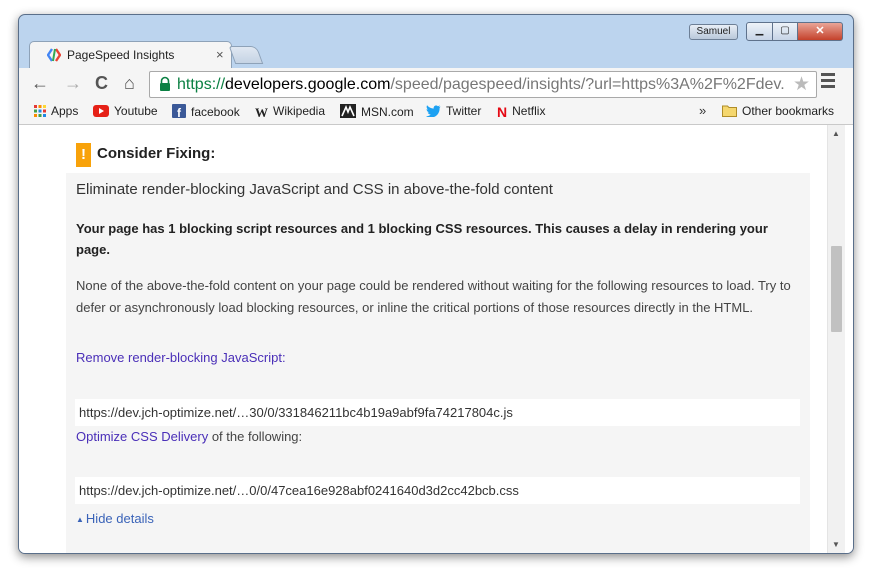 This screenshot has height=579, width=892. What do you see at coordinates (348, 111) in the screenshot?
I see `msn-icon` at bounding box center [348, 111].